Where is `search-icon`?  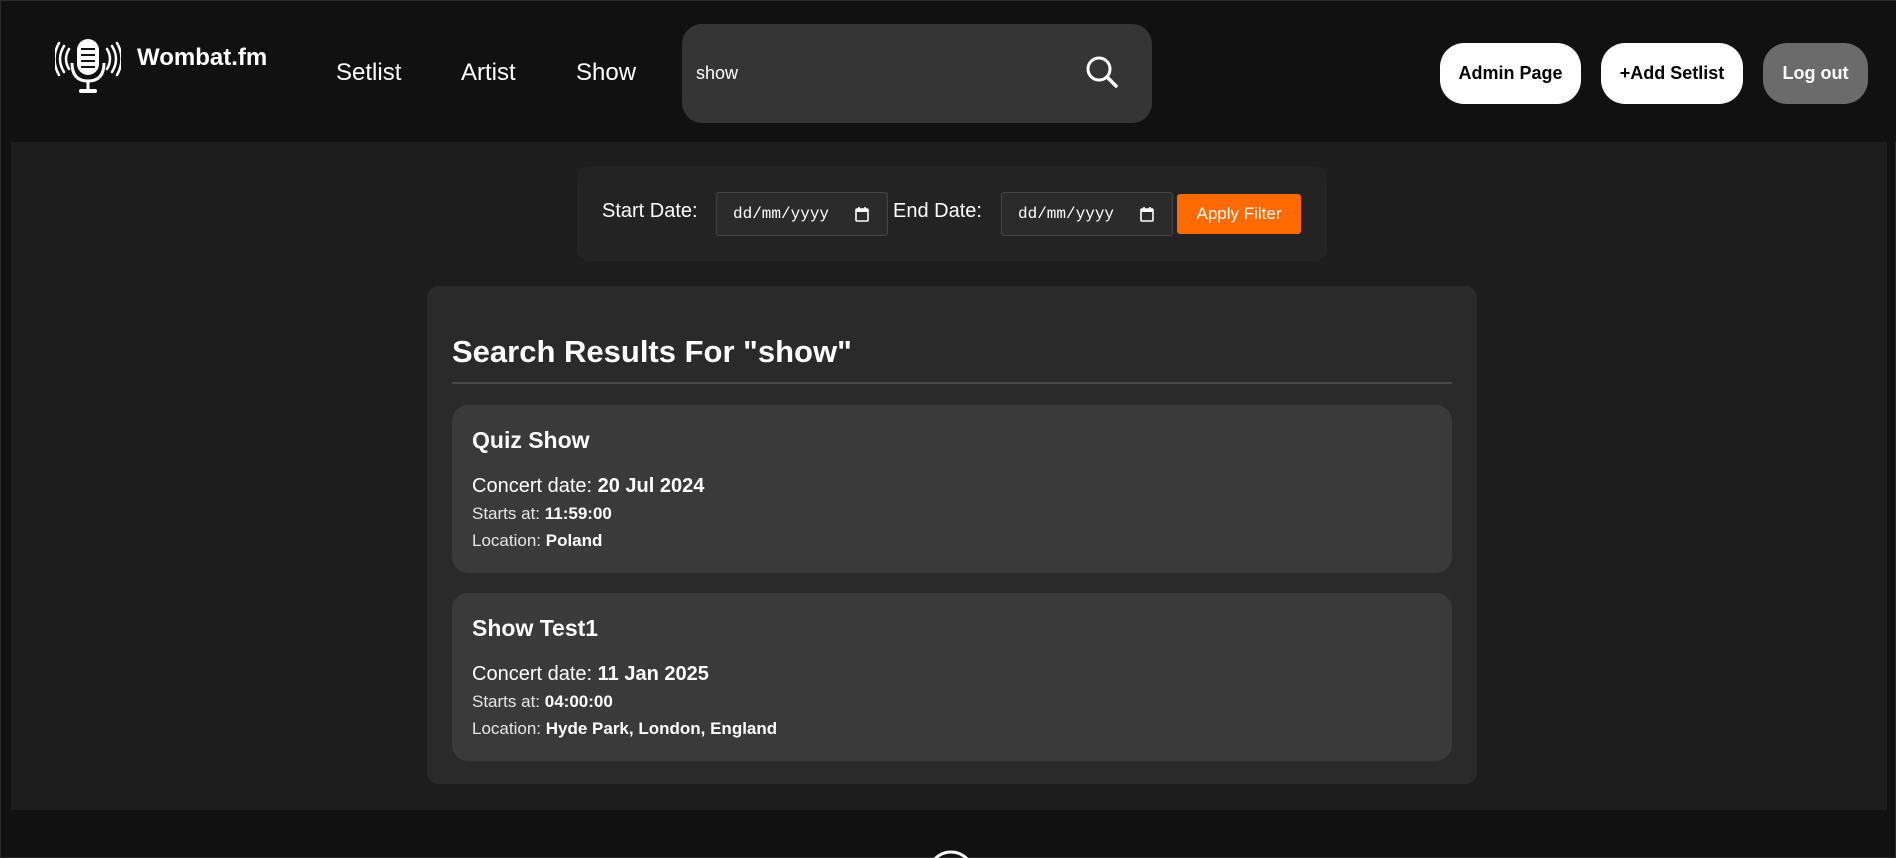
search-icon is located at coordinates (1102, 72).